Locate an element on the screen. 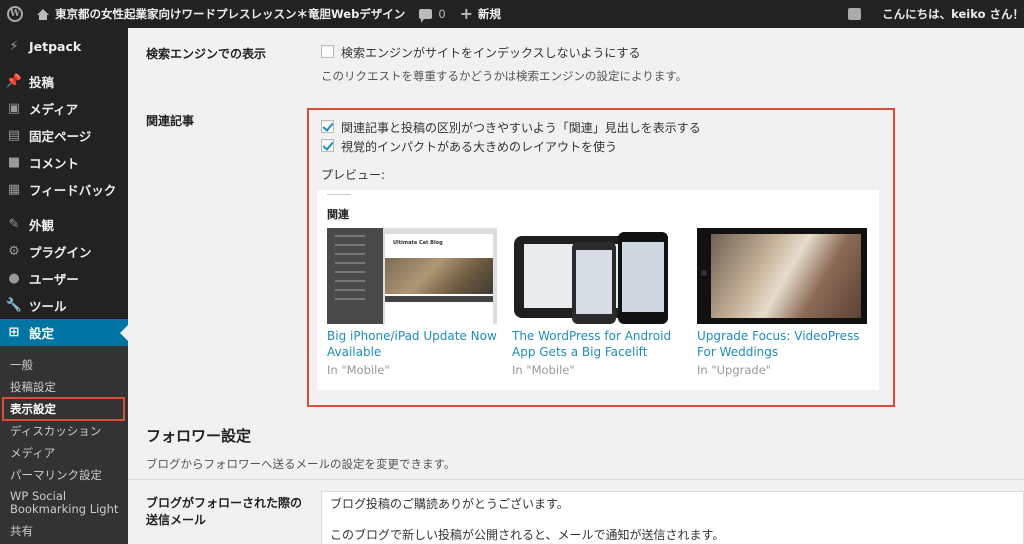  brush-icon: ✎ is located at coordinates (14, 224).